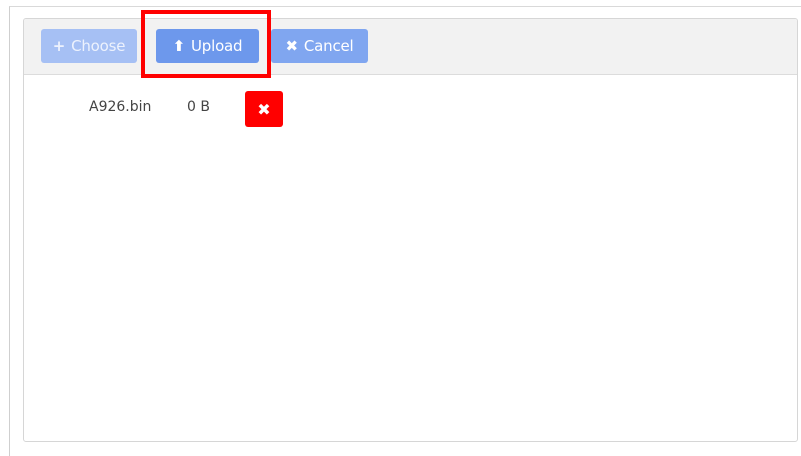 This screenshot has height=456, width=801. I want to click on file-size: 0 B, so click(198, 107).